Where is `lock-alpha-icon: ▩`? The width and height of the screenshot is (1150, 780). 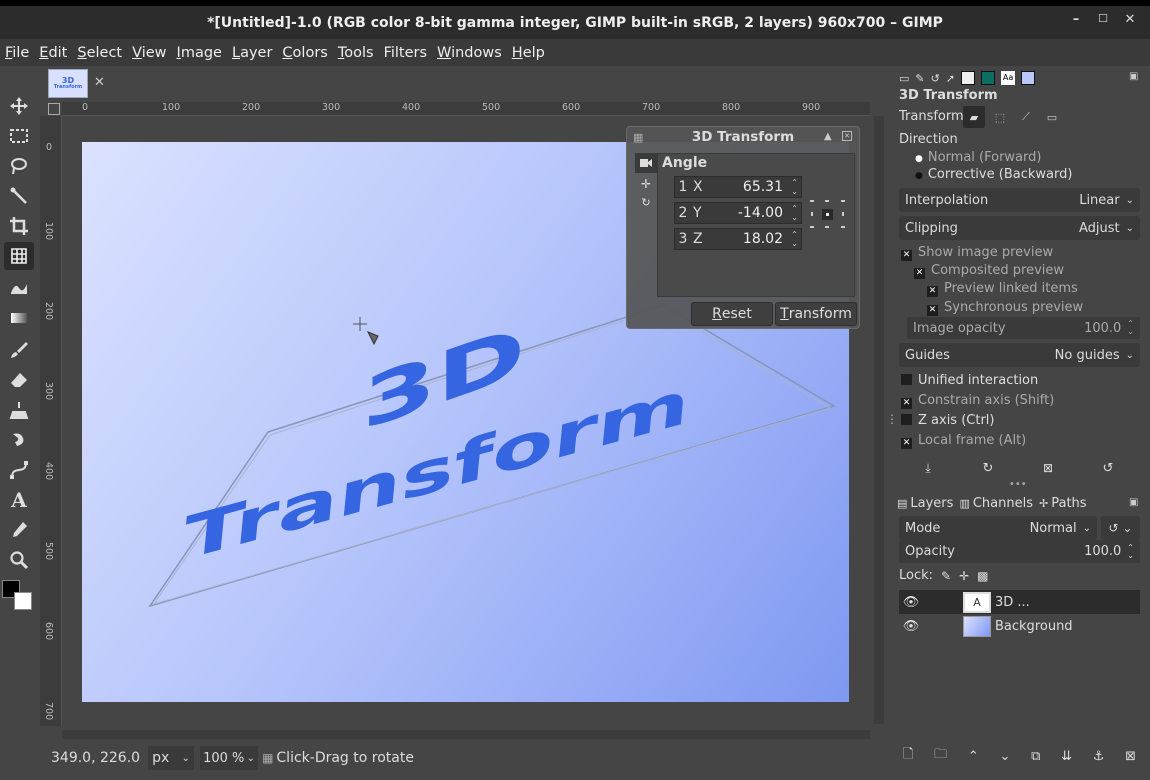 lock-alpha-icon: ▩ is located at coordinates (982, 576).